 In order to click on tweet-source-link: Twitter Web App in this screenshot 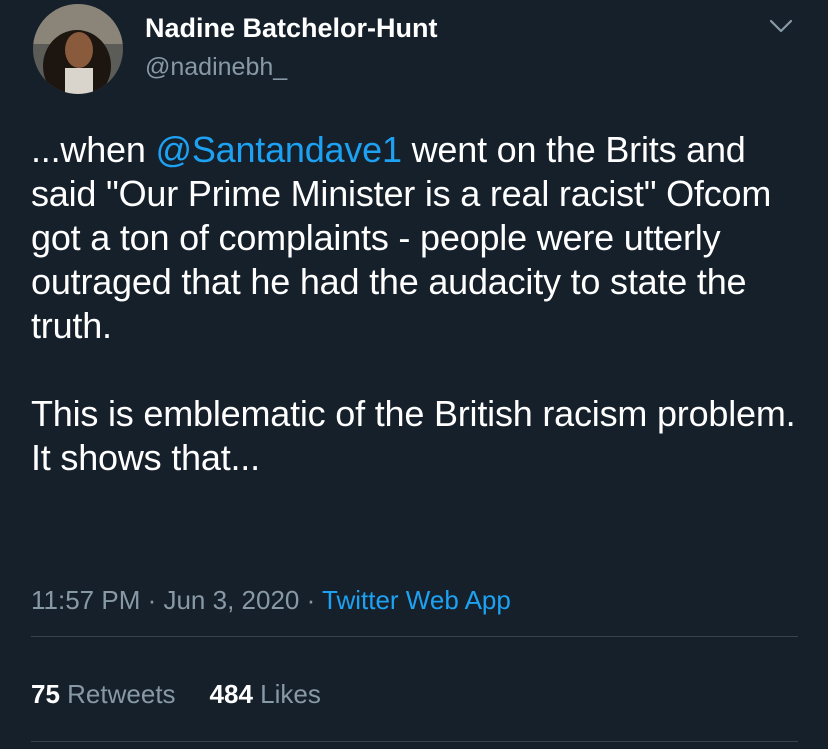, I will do `click(416, 600)`.